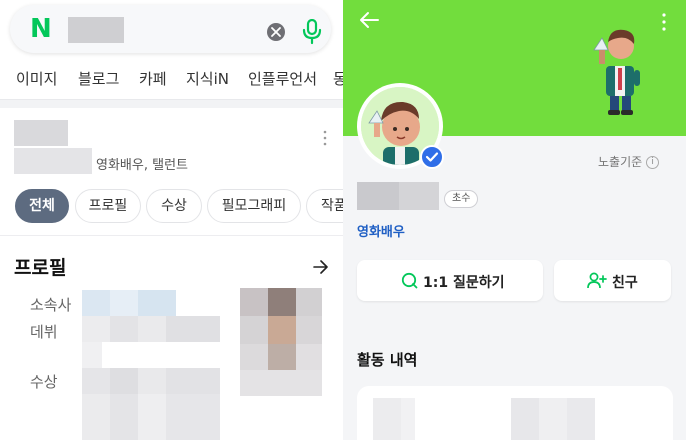  What do you see at coordinates (153, 78) in the screenshot?
I see `tab-cafe: 카페` at bounding box center [153, 78].